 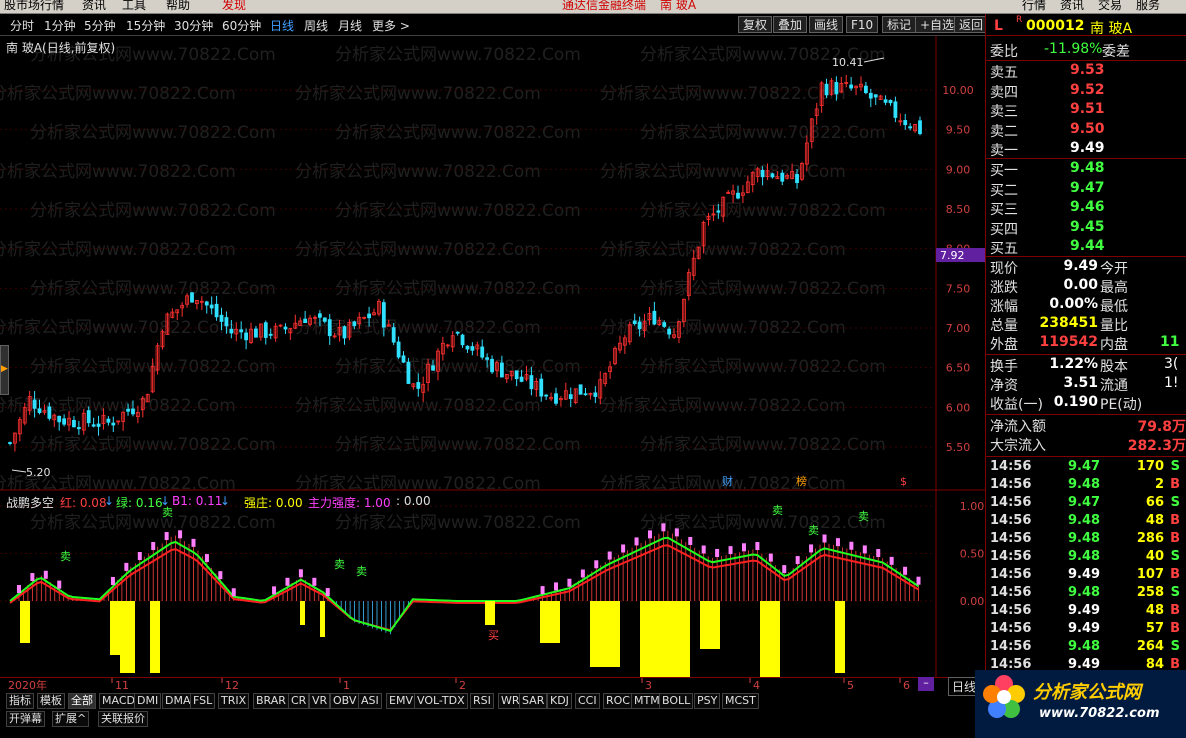 What do you see at coordinates (391, 25) in the screenshot?
I see `period-more: 更多 >` at bounding box center [391, 25].